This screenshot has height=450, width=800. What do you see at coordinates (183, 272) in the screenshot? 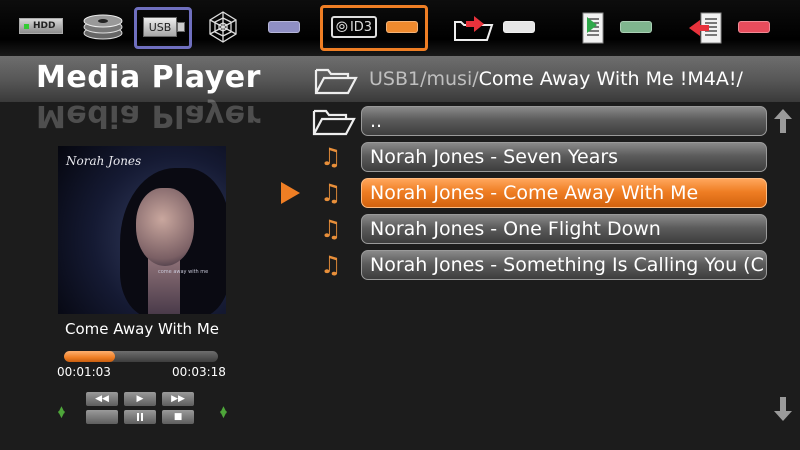
I see `cover-album-text: come away with me` at bounding box center [183, 272].